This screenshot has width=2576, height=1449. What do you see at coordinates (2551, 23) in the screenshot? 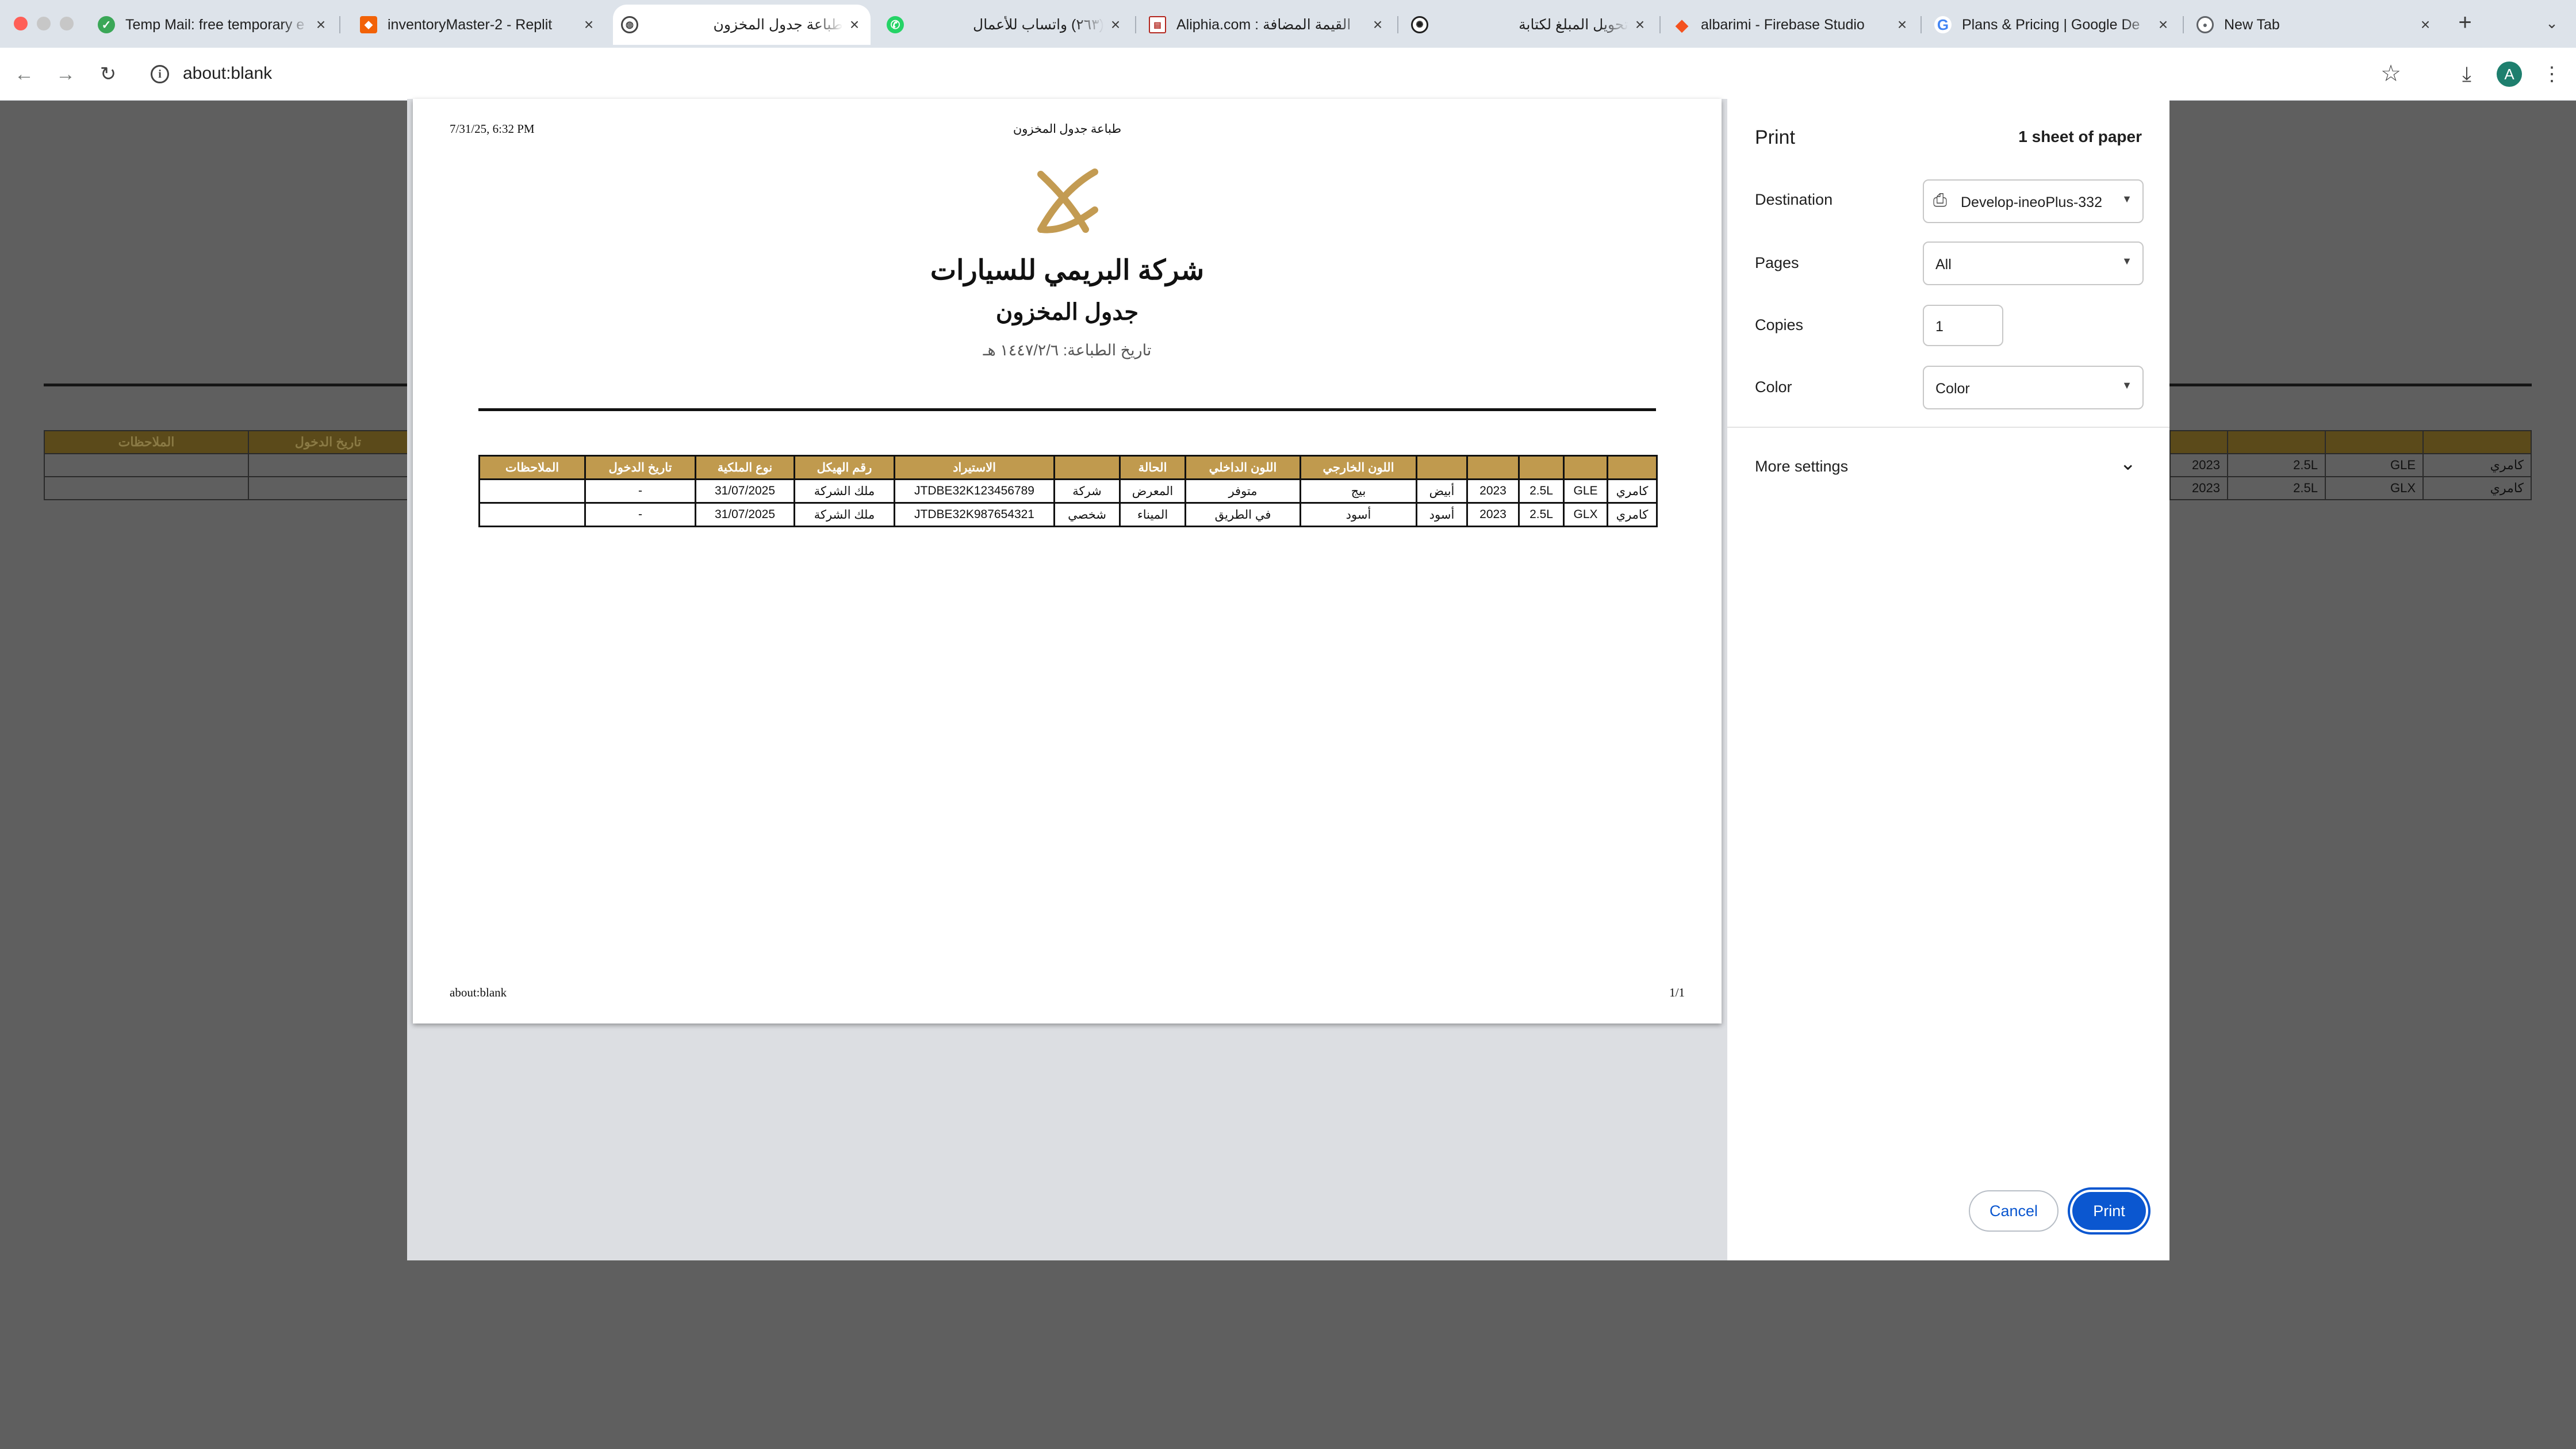
I see `tab-search-chevron-icon: ⌄` at bounding box center [2551, 23].